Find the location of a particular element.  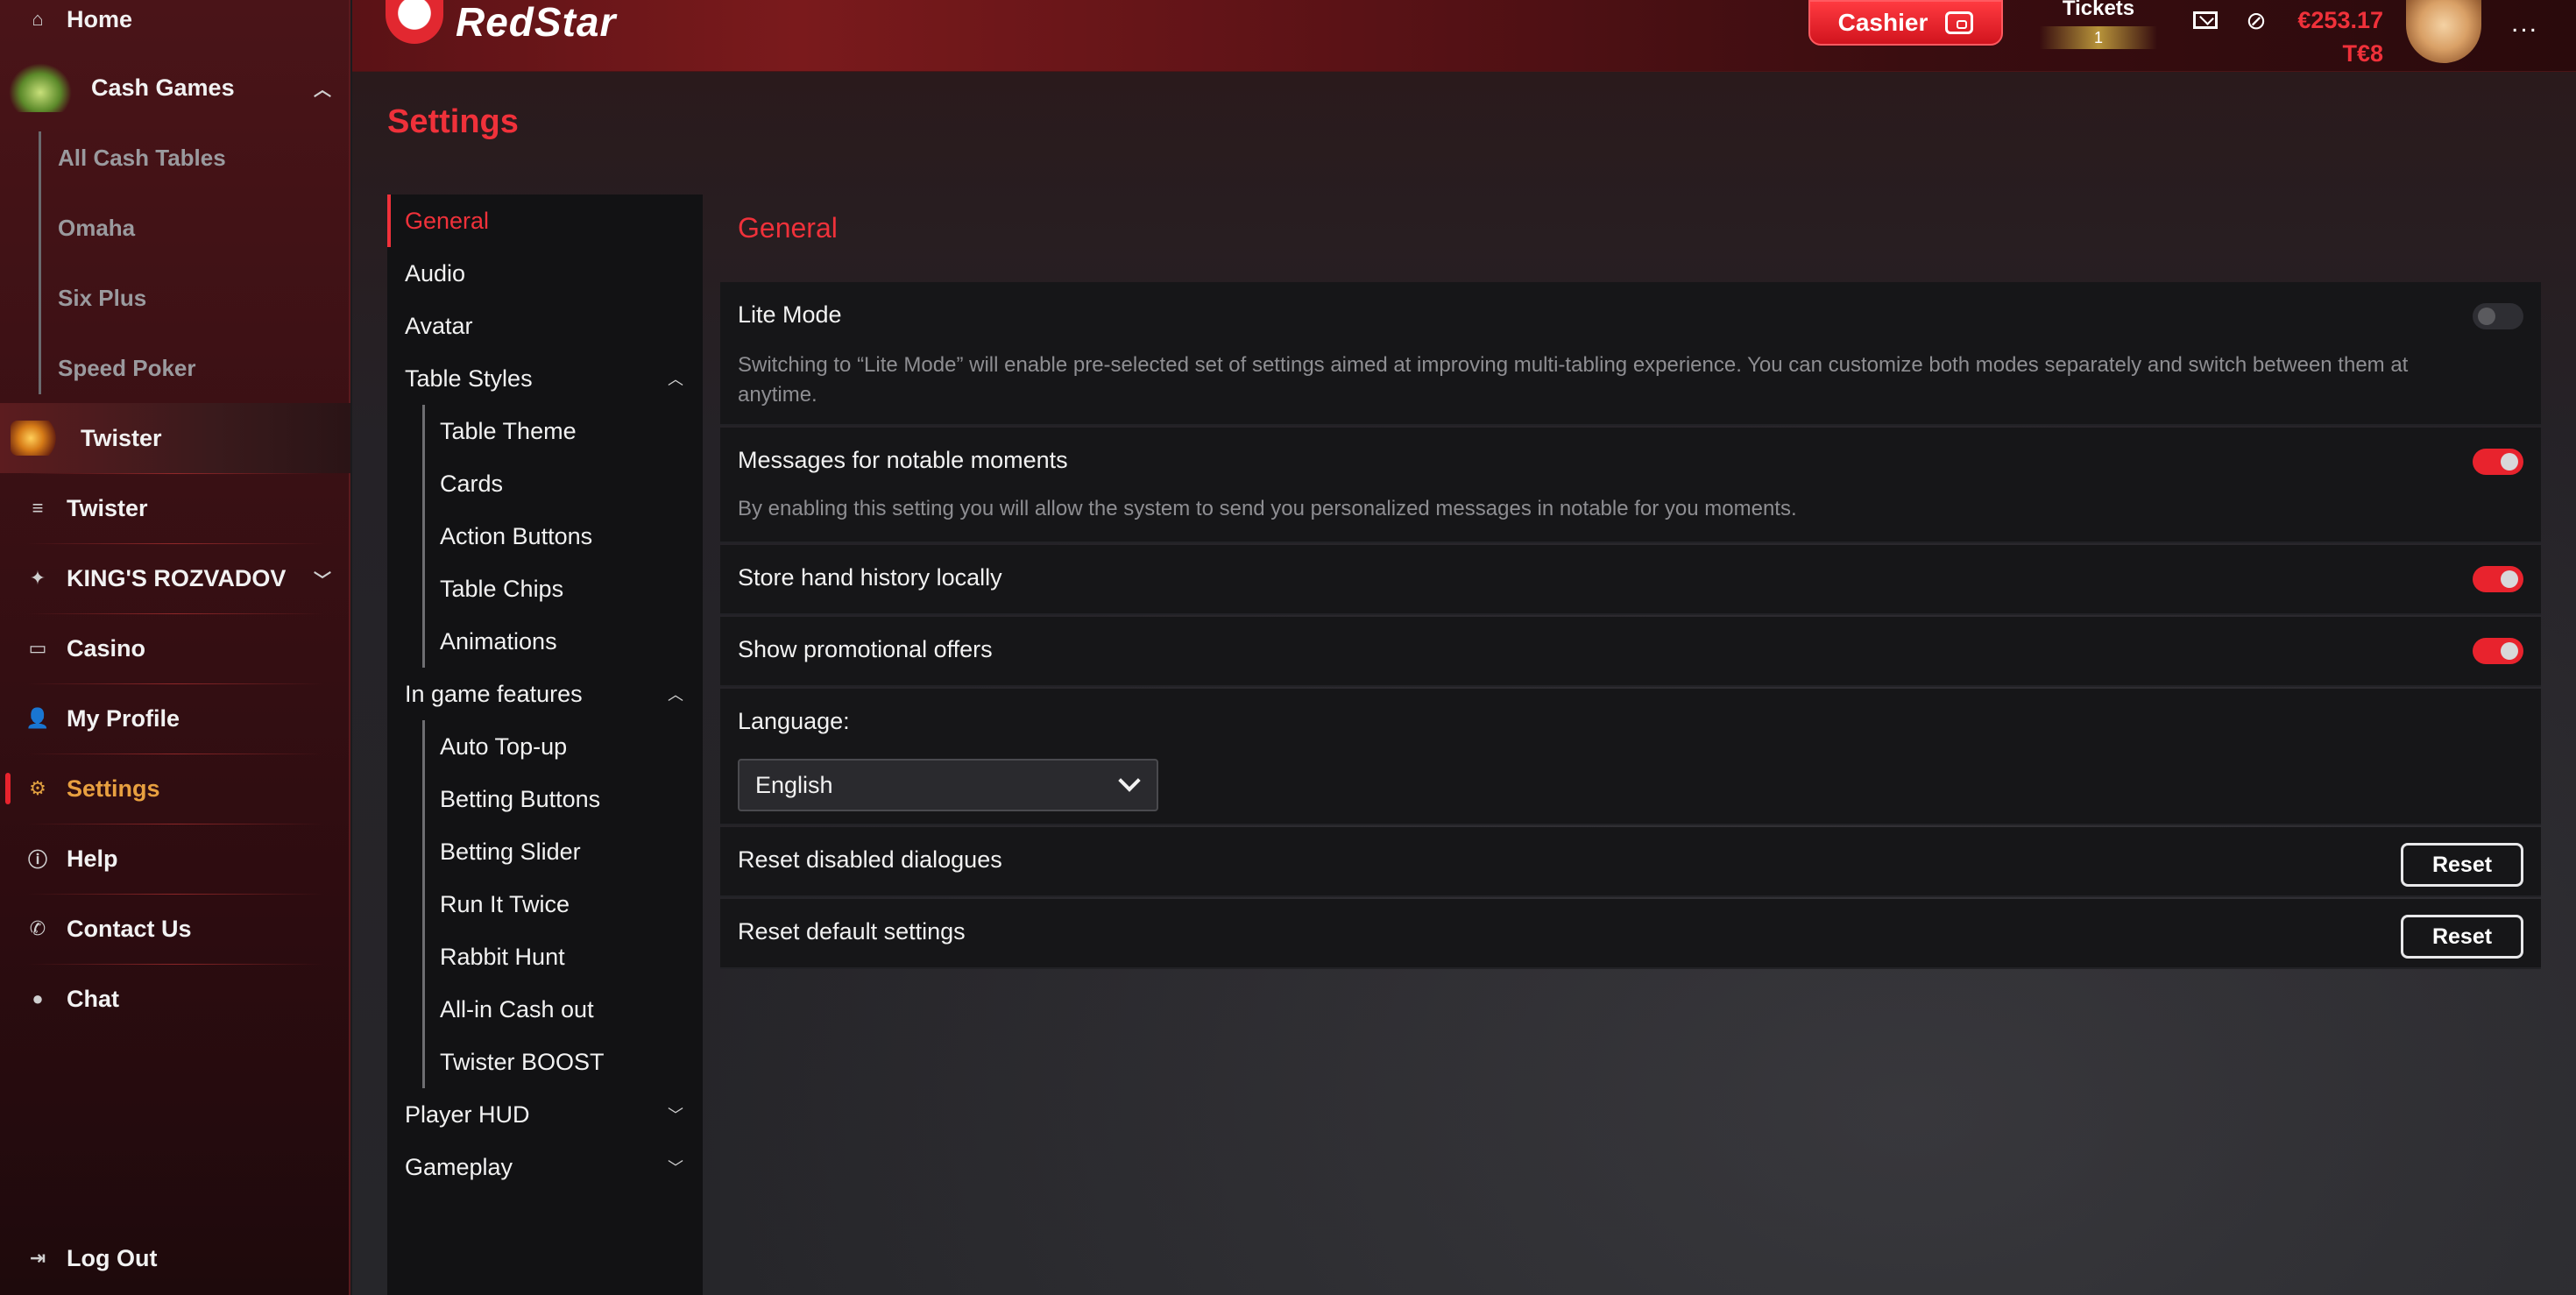

nav-my-profile: 👤 My Profile is located at coordinates (175, 718).